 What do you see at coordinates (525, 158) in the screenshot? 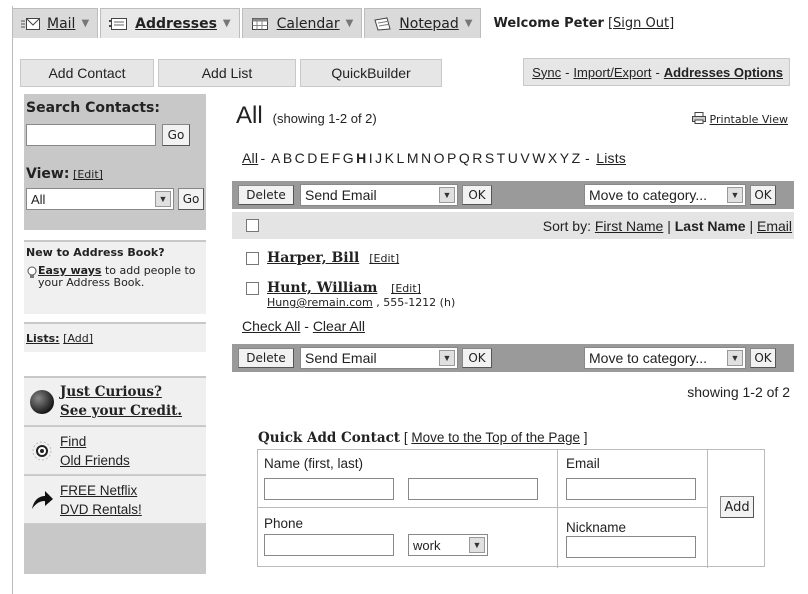
I see `letter-link: V` at bounding box center [525, 158].